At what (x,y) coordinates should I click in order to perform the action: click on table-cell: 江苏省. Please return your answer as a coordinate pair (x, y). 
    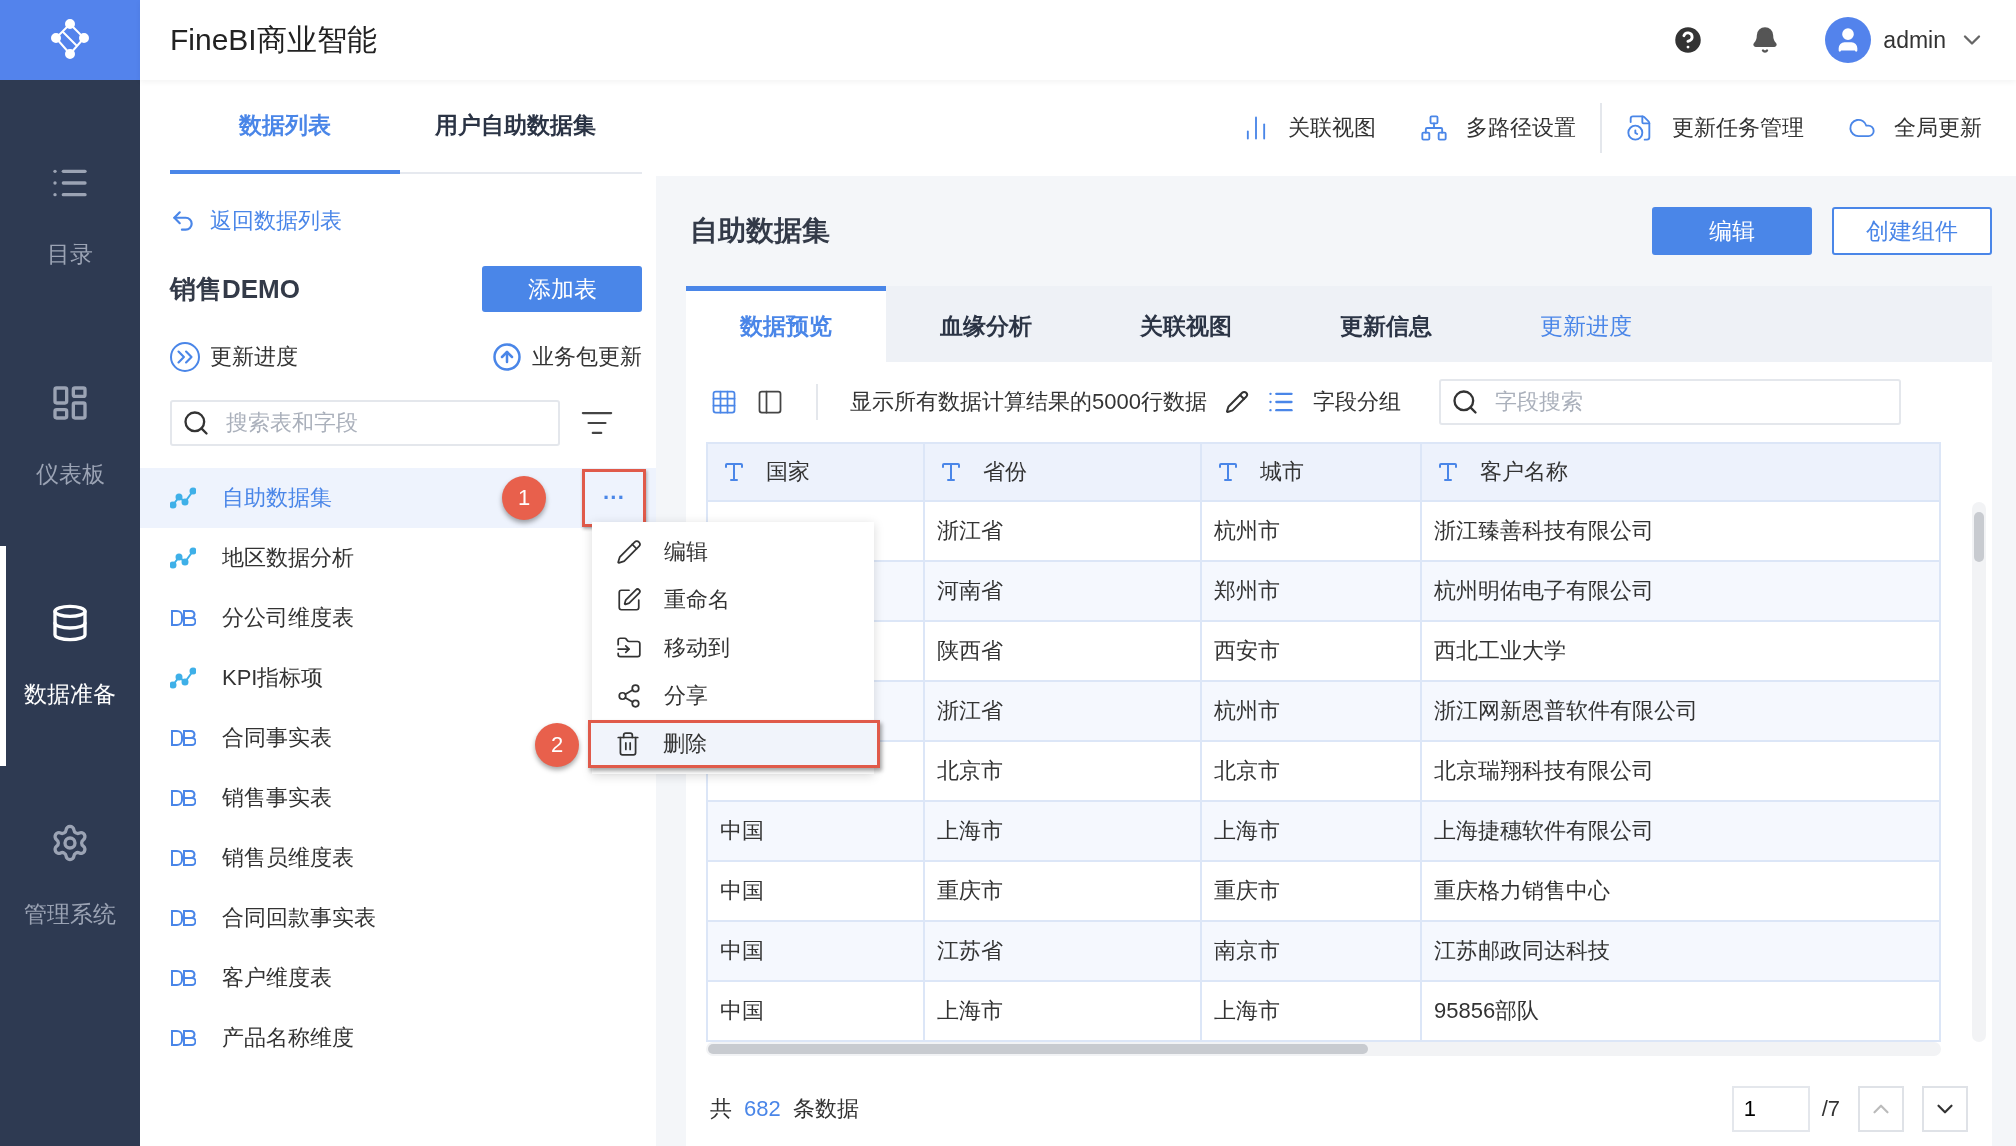
    Looking at the image, I should click on (1062, 951).